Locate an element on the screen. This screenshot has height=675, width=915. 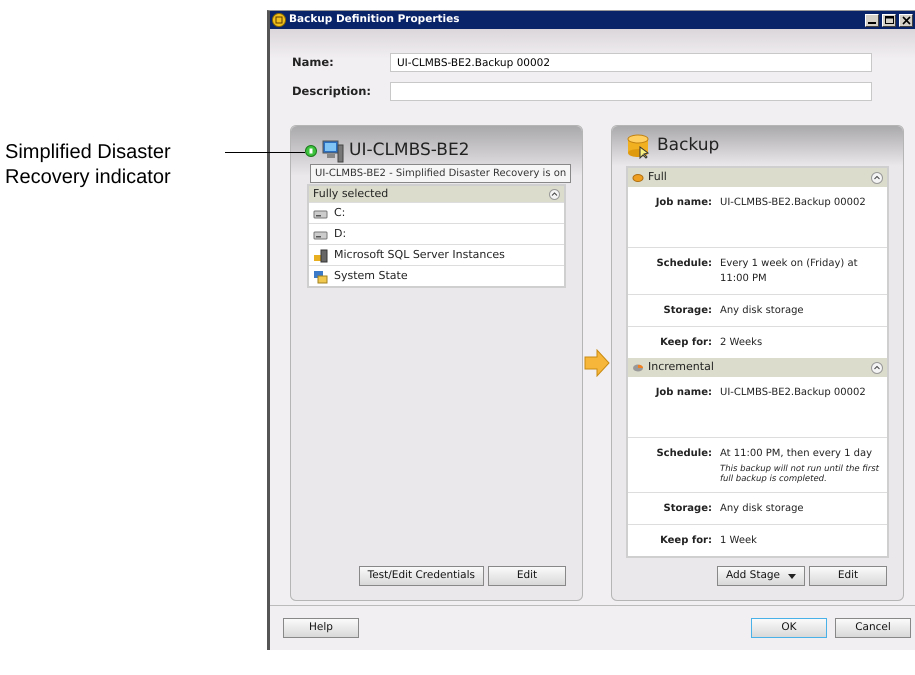
text-field: UI-CLMBS-BE2.Backup 00002 is located at coordinates (631, 62).